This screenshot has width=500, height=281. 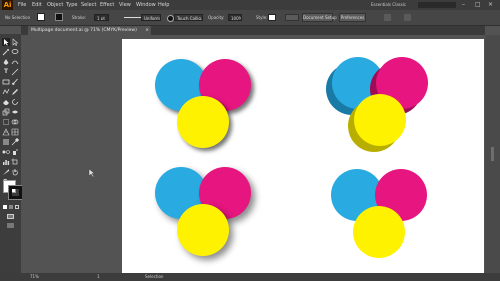 What do you see at coordinates (15, 122) in the screenshot?
I see `shape-builder-tool-icon` at bounding box center [15, 122].